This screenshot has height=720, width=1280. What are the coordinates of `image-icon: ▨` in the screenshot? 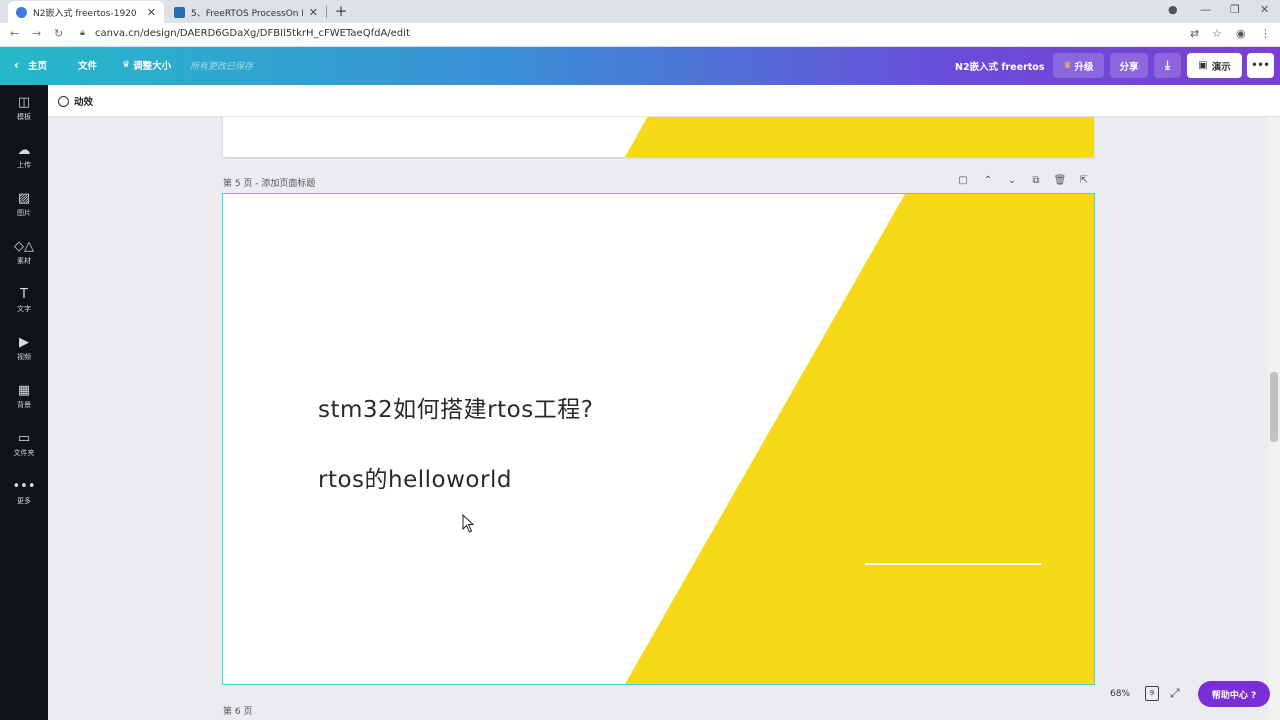 It's located at (24, 198).